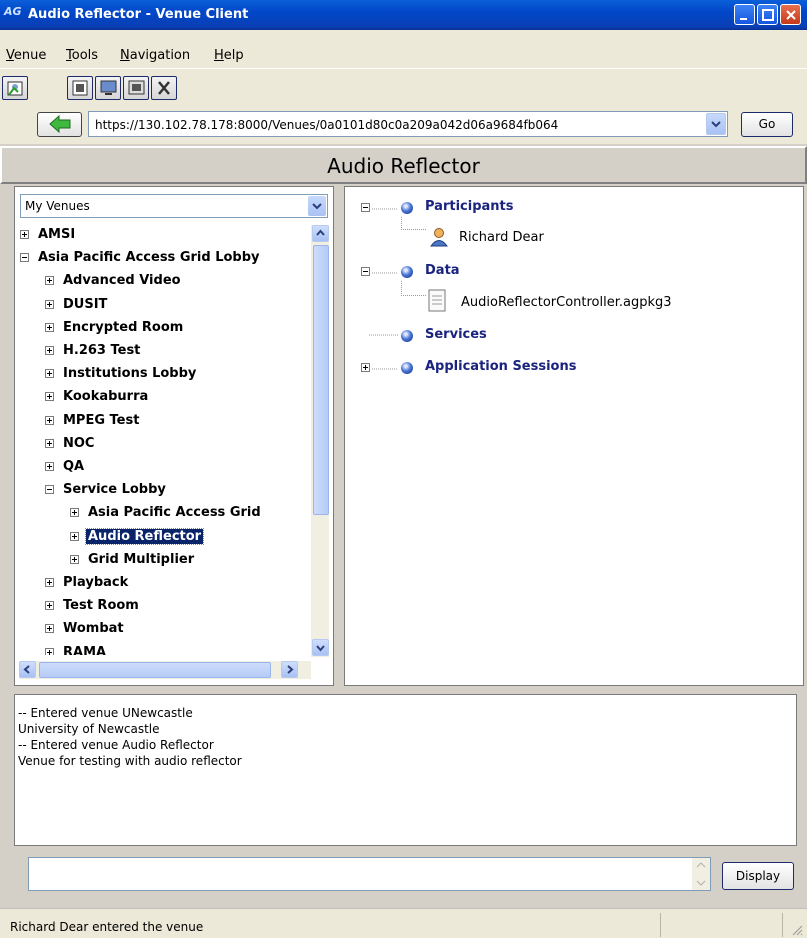  I want to click on services-node: Services, so click(501, 336).